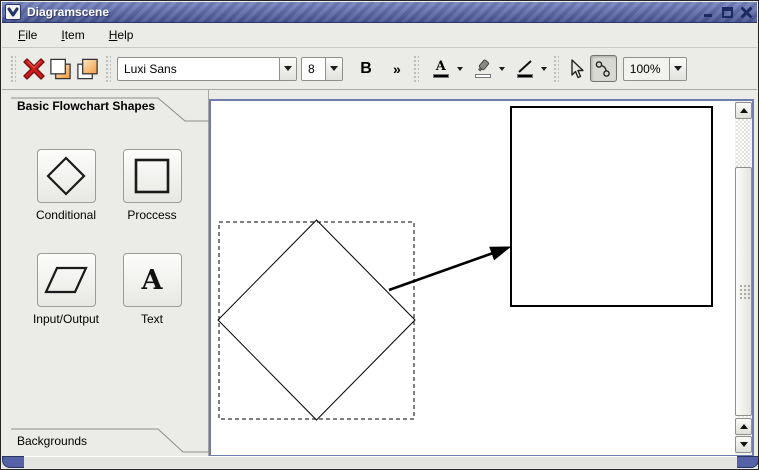 The height and width of the screenshot is (470, 759). Describe the element at coordinates (207, 68) in the screenshot. I see `font-family-combo: Luxi Sans` at that location.